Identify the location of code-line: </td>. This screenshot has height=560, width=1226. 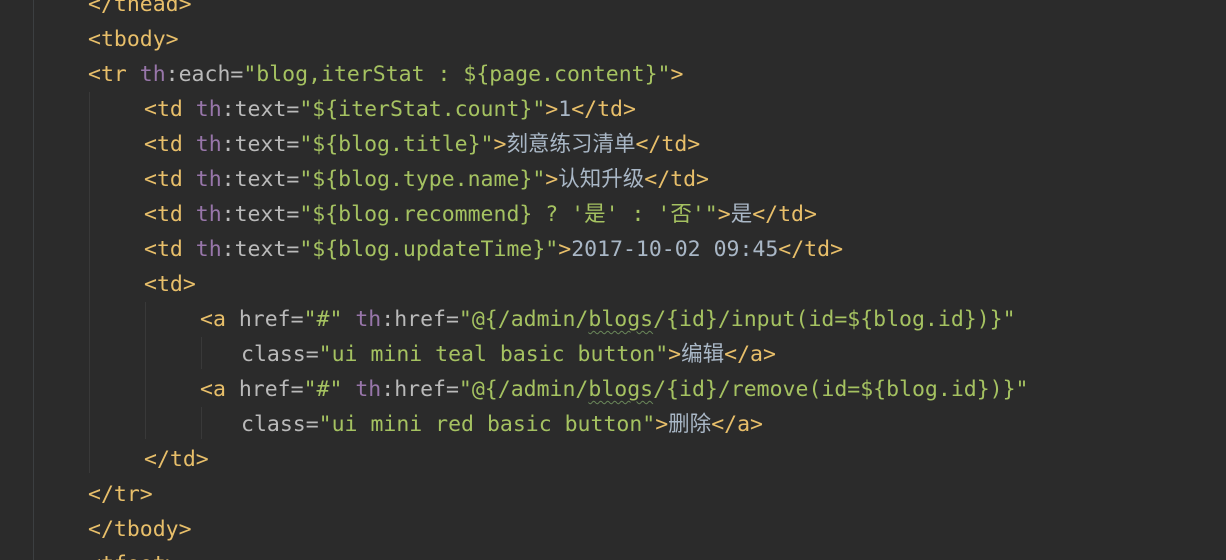
(176, 459).